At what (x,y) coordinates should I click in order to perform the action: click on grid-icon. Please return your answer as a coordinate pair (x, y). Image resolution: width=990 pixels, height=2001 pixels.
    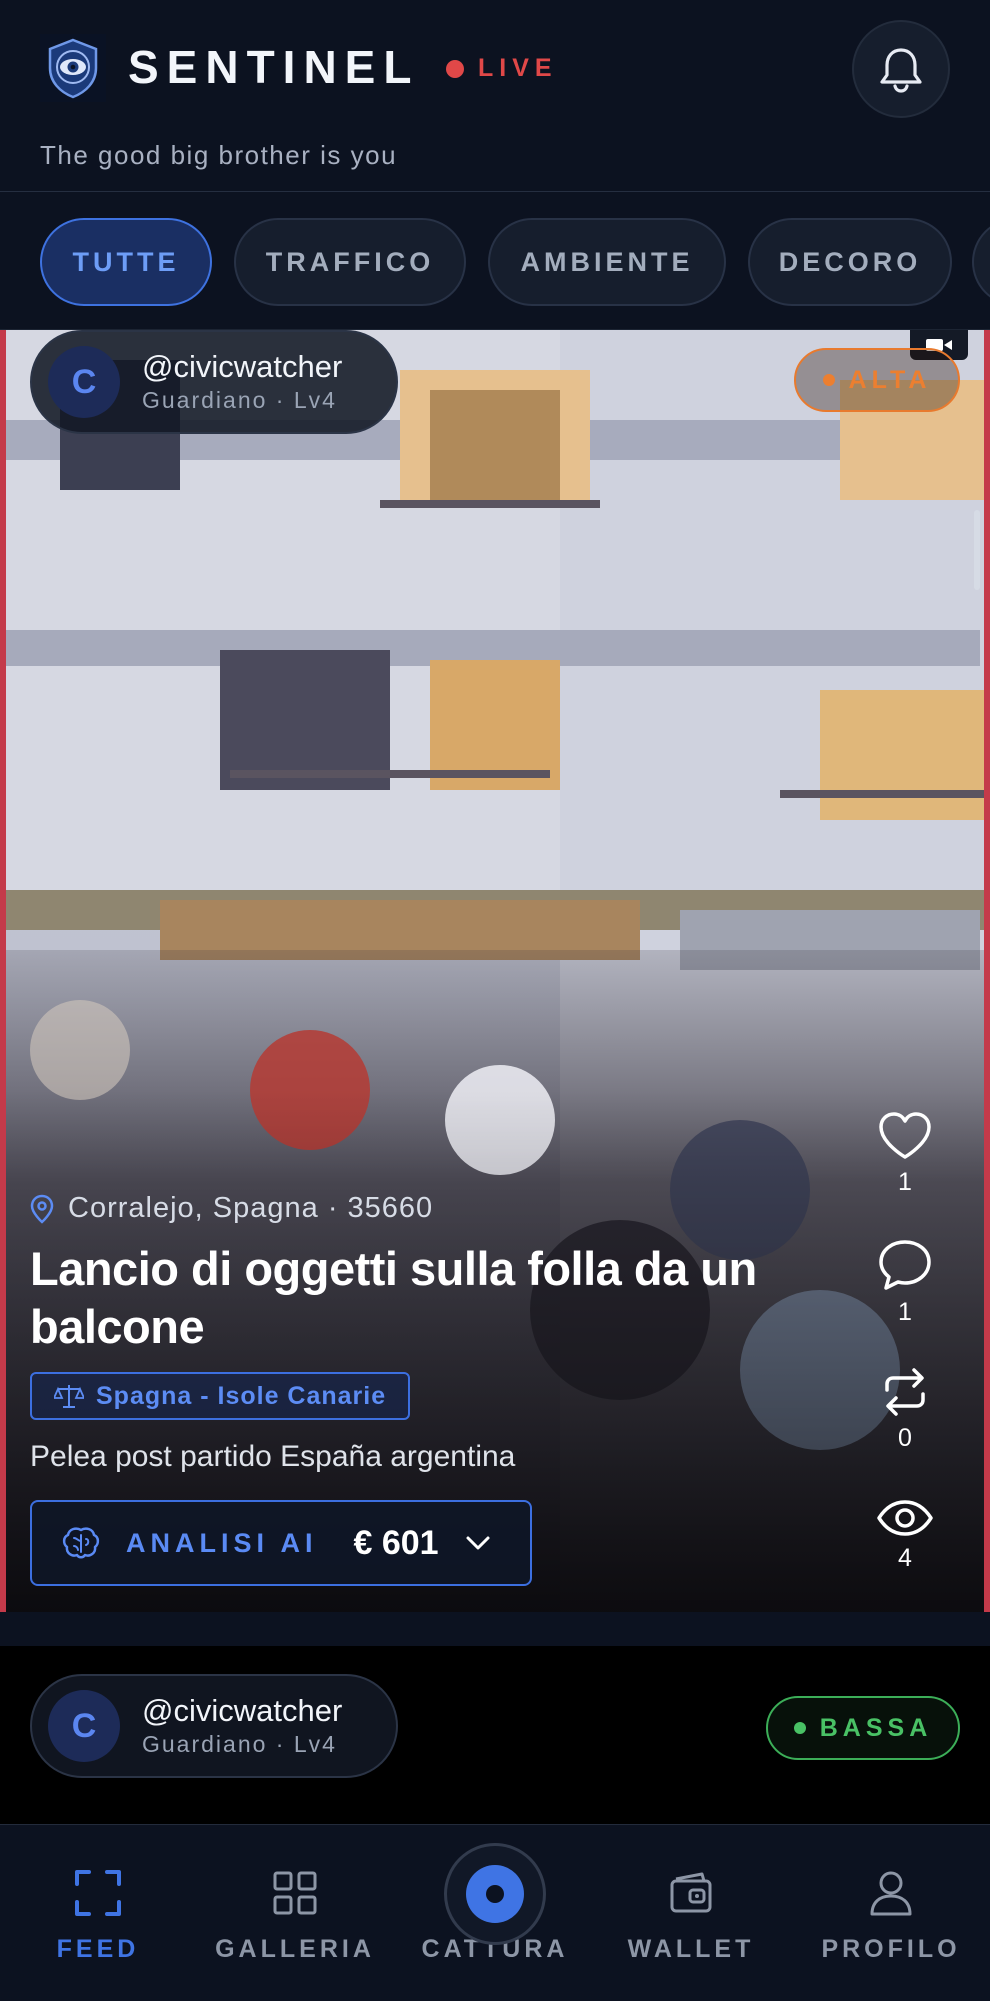
    Looking at the image, I should click on (295, 1893).